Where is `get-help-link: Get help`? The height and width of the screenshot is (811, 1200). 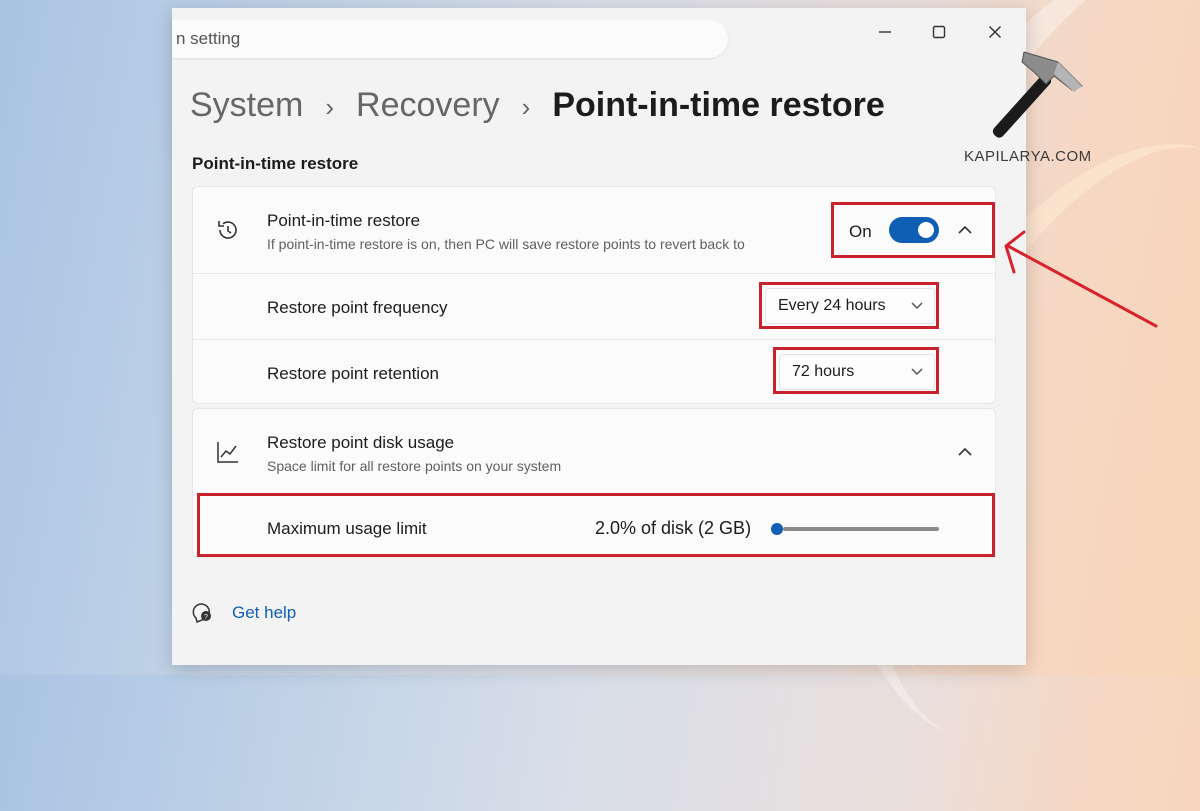 get-help-link: Get help is located at coordinates (264, 613).